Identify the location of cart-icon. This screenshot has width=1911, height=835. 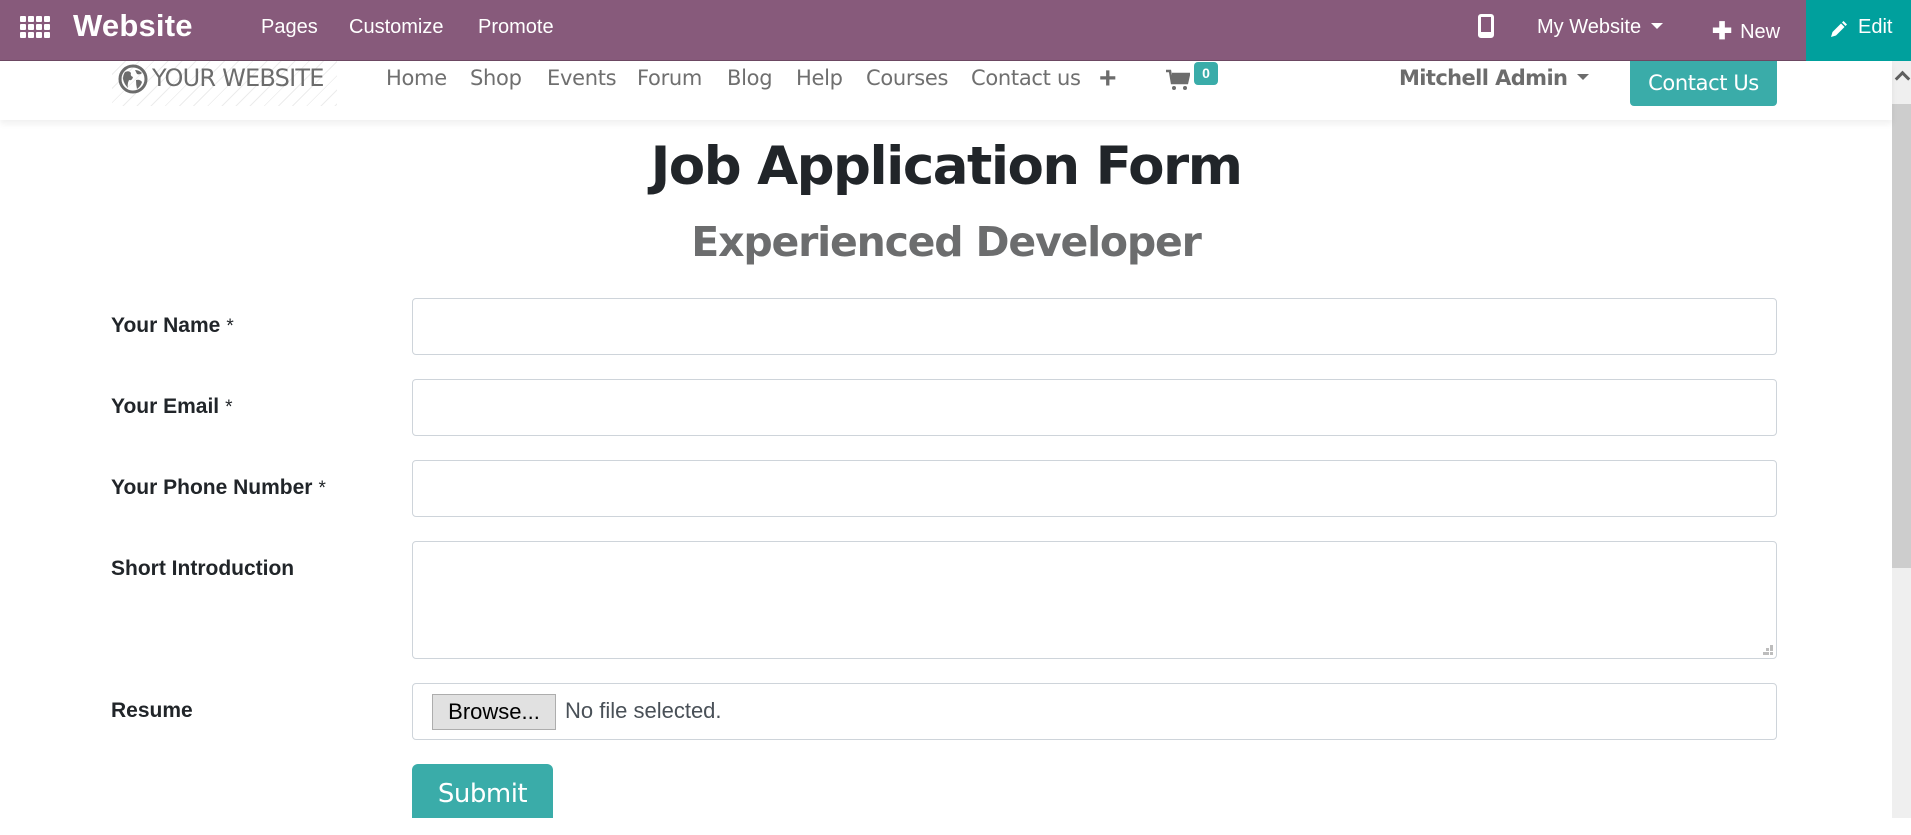
(1178, 80).